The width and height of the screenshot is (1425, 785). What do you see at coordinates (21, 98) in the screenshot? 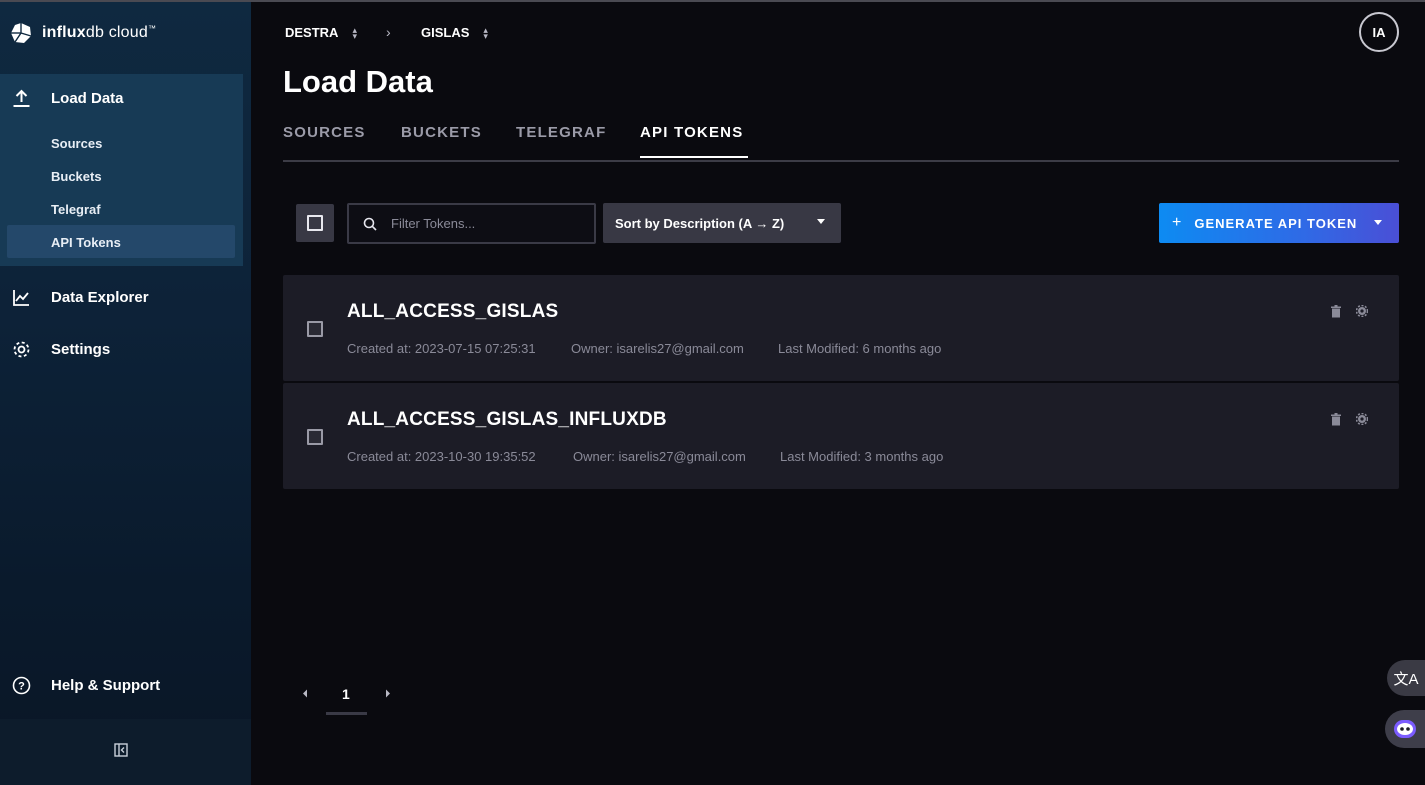
I see `upload-icon` at bounding box center [21, 98].